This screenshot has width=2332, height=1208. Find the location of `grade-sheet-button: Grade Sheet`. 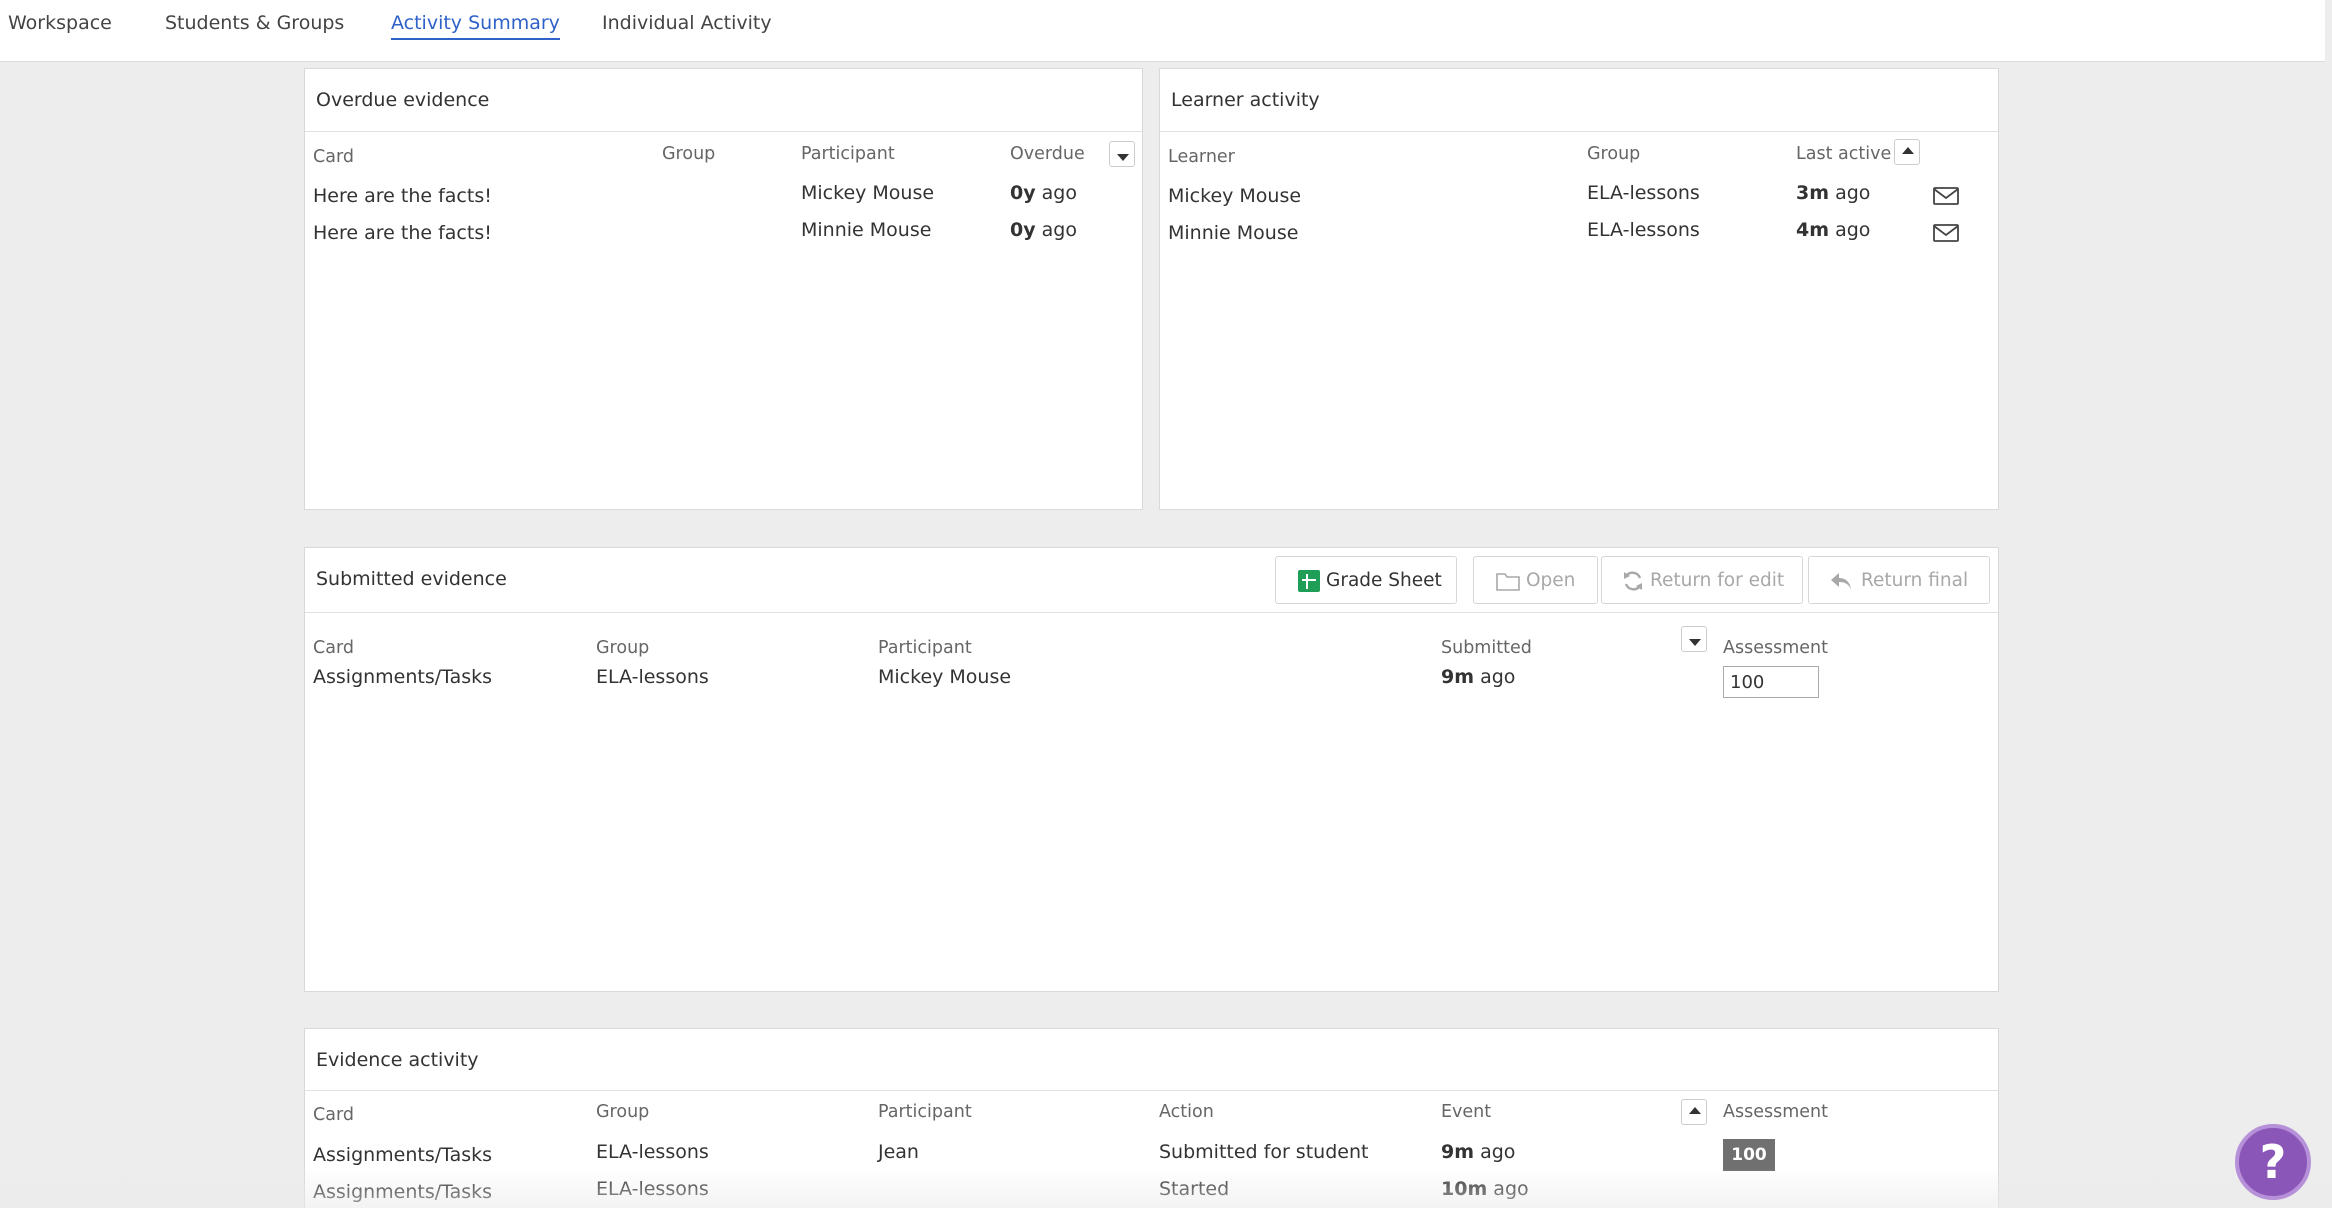

grade-sheet-button: Grade Sheet is located at coordinates (1366, 580).